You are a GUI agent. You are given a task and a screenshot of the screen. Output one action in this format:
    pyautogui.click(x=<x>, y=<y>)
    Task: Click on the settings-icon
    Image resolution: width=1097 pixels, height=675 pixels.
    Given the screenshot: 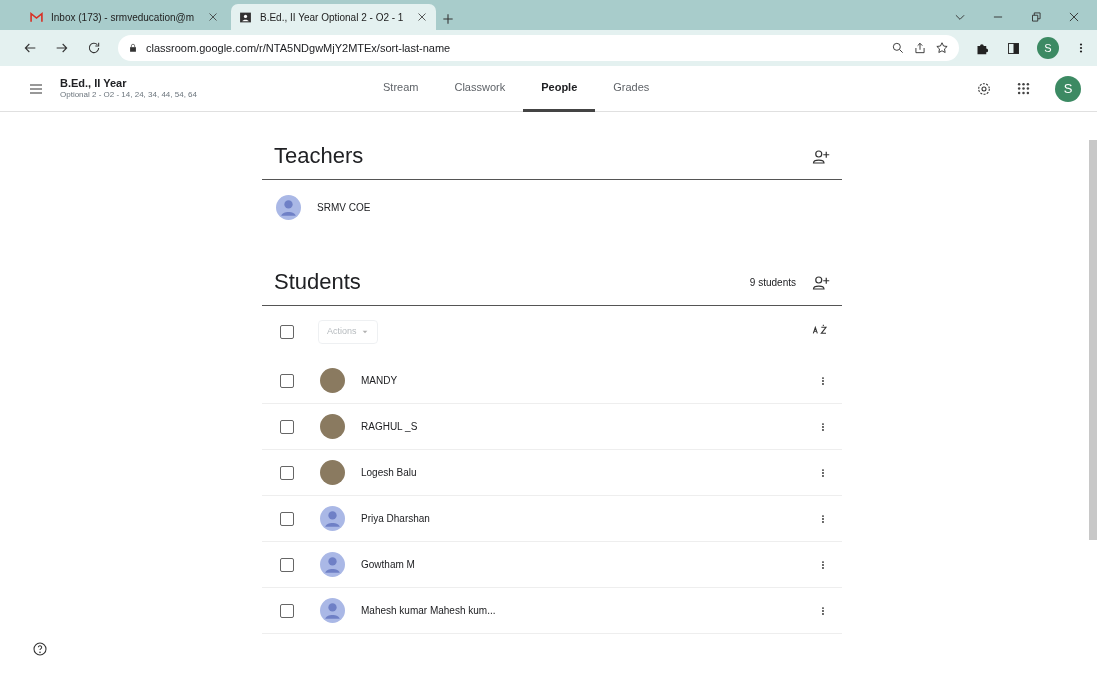 What is the action you would take?
    pyautogui.click(x=984, y=88)
    